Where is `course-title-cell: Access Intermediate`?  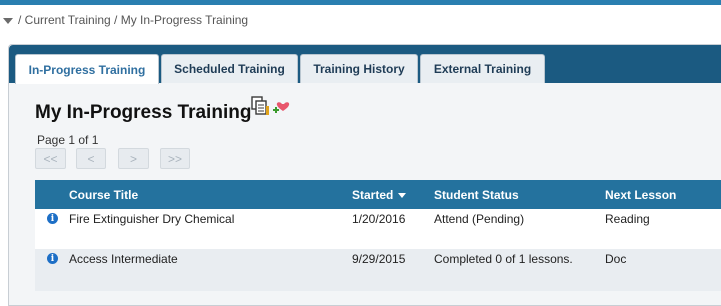
course-title-cell: Access Intermediate is located at coordinates (123, 259).